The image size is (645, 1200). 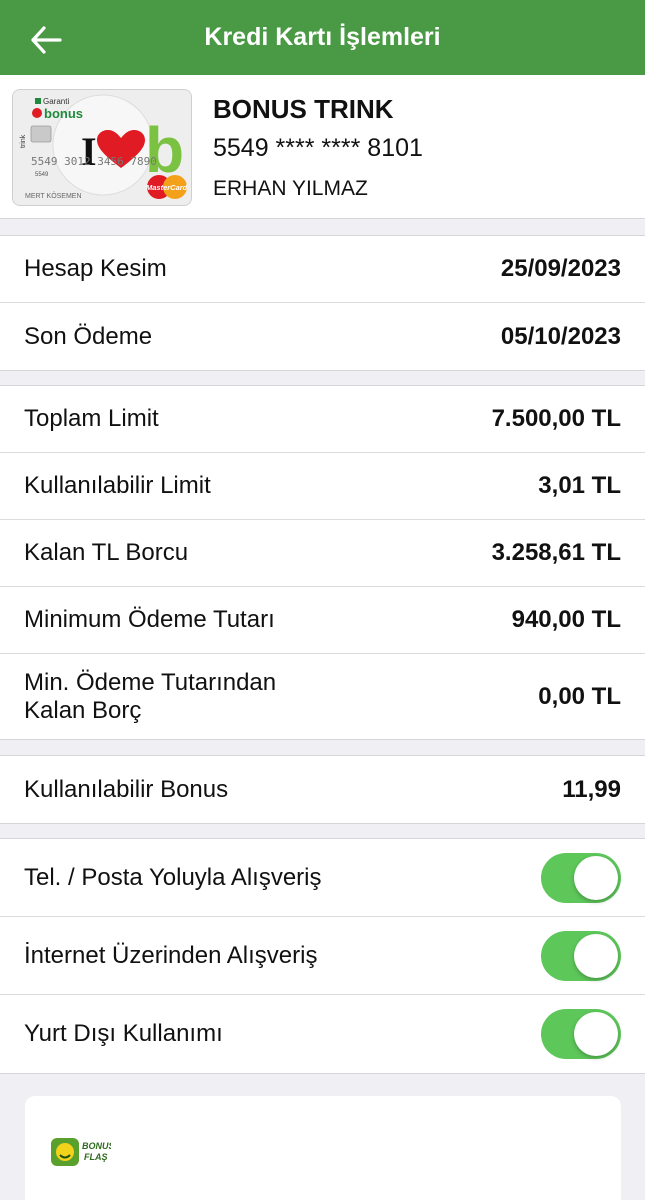 What do you see at coordinates (303, 109) in the screenshot?
I see `card-product-name: BONUS TRINK` at bounding box center [303, 109].